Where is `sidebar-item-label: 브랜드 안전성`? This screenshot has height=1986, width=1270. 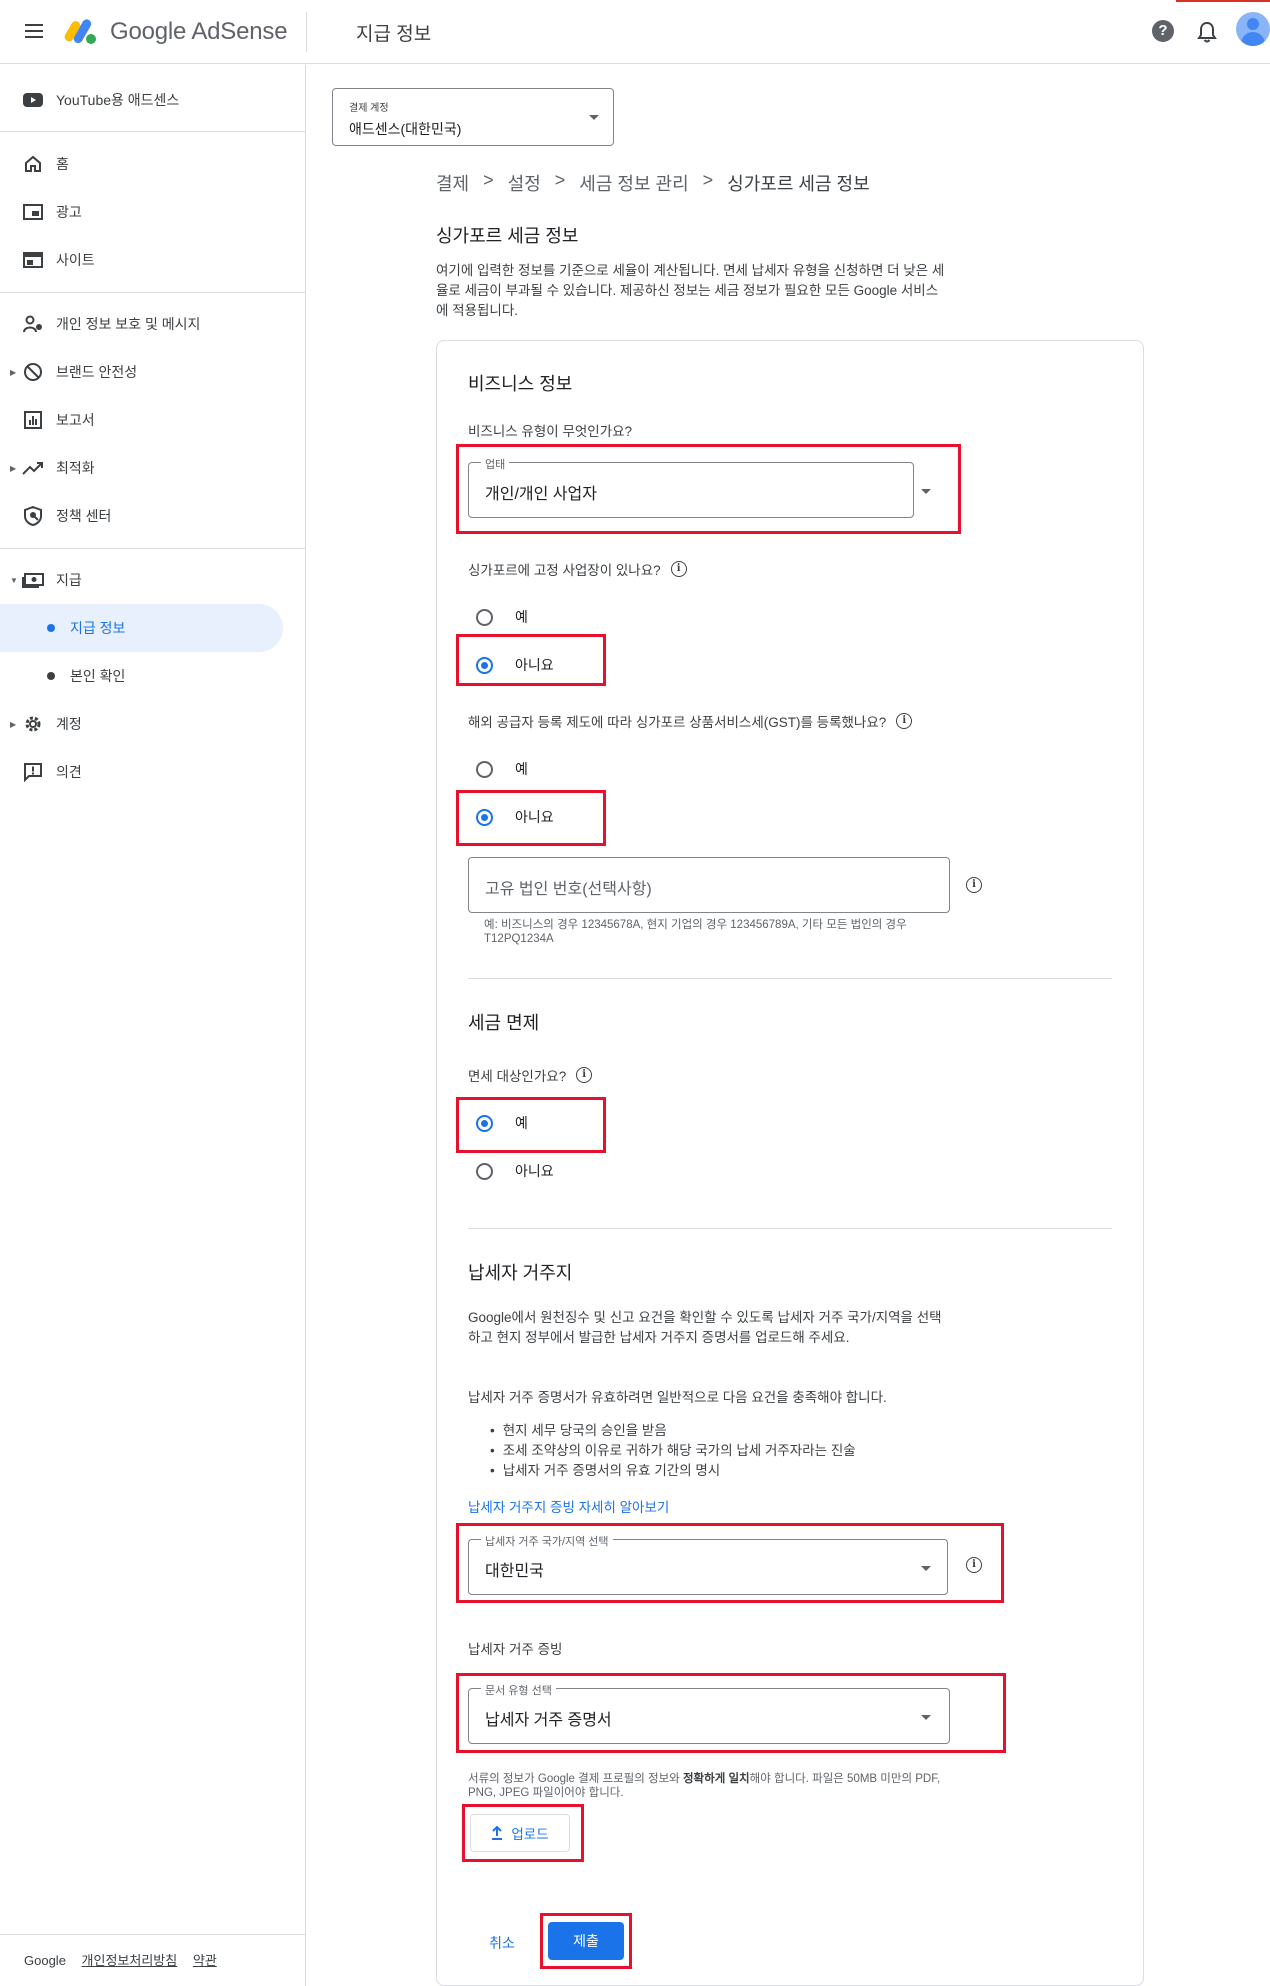 sidebar-item-label: 브랜드 안전성 is located at coordinates (97, 372).